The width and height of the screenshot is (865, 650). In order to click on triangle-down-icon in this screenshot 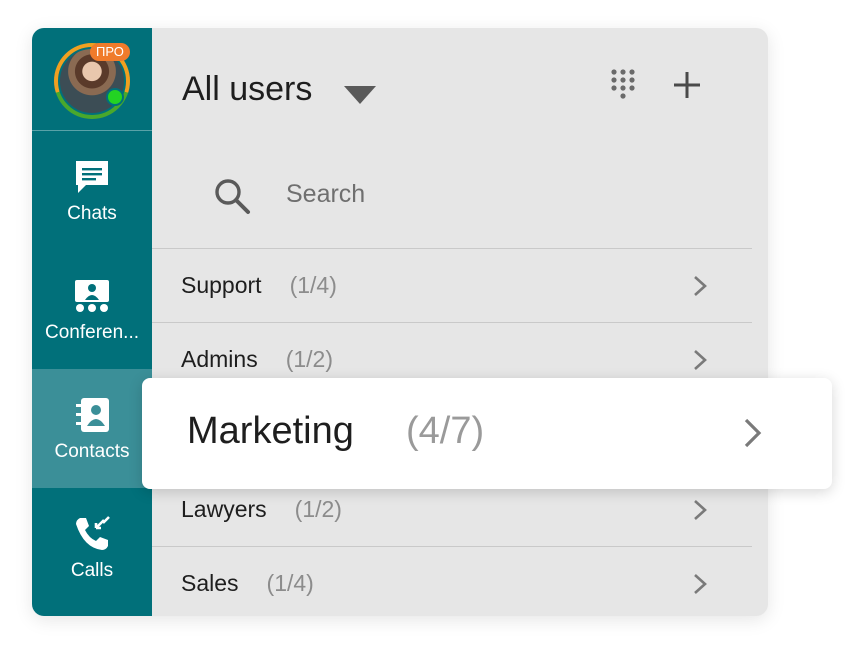, I will do `click(360, 95)`.